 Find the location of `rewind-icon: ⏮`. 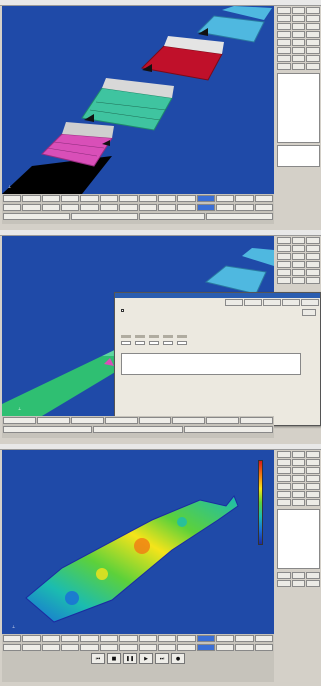

rewind-icon: ⏮ is located at coordinates (98, 658).